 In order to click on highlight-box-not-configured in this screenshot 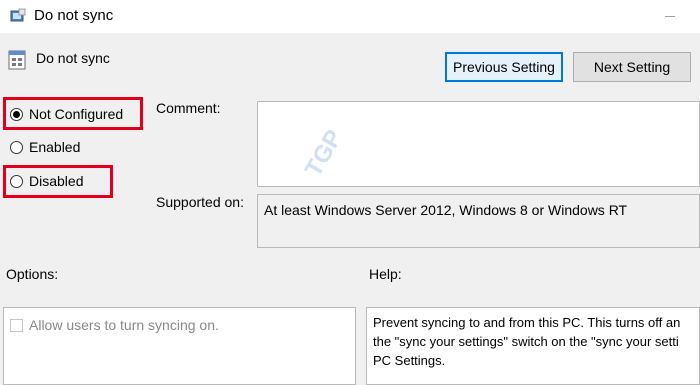, I will do `click(73, 113)`.